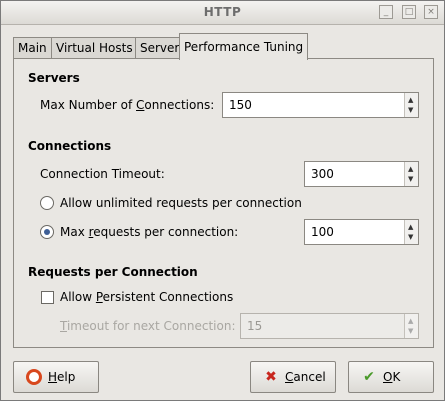 This screenshot has width=445, height=401. I want to click on connection-timeout-value: 300, so click(322, 174).